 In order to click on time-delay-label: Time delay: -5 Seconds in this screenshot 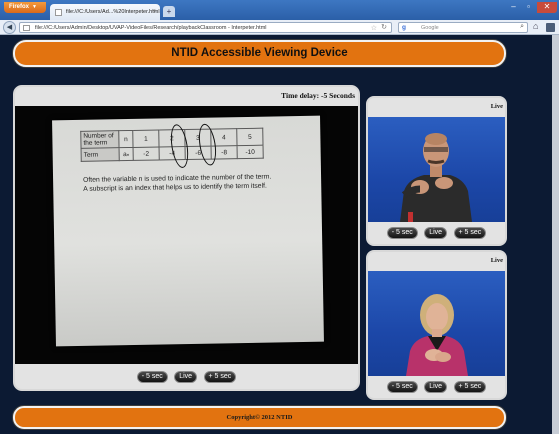, I will do `click(318, 95)`.